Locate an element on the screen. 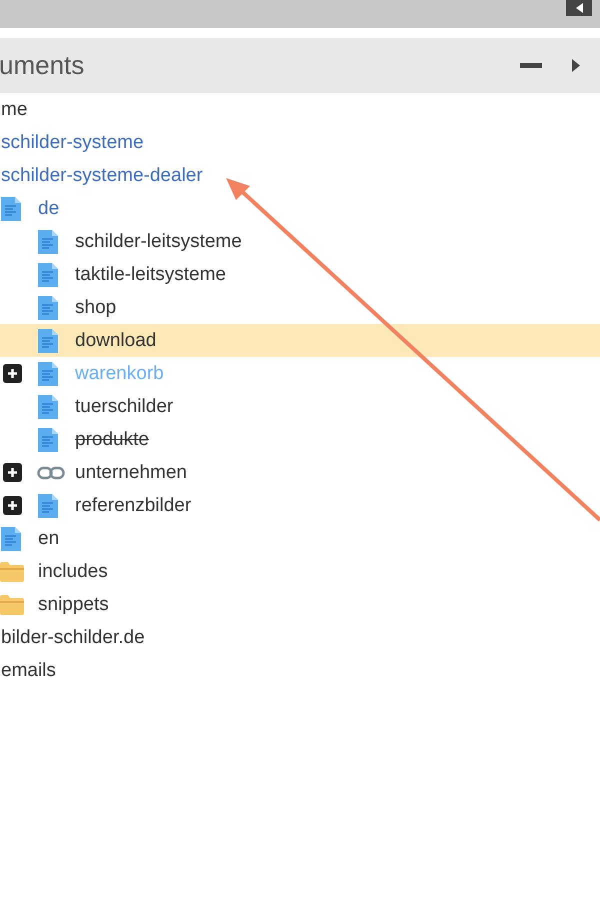 This screenshot has width=600, height=900. tree-label: taktile-leitsysteme is located at coordinates (150, 275).